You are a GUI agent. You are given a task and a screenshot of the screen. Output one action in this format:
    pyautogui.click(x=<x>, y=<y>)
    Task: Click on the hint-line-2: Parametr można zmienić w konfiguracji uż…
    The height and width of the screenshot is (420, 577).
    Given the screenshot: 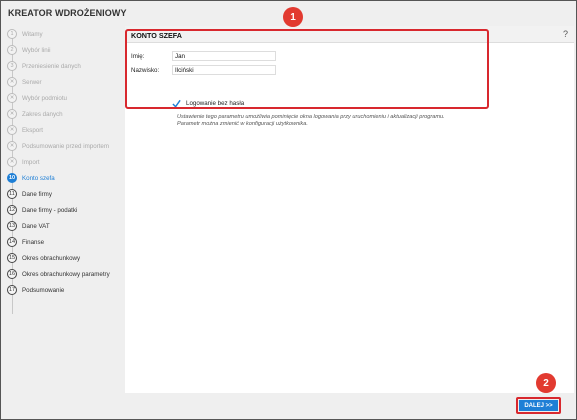 What is the action you would take?
    pyautogui.click(x=242, y=124)
    